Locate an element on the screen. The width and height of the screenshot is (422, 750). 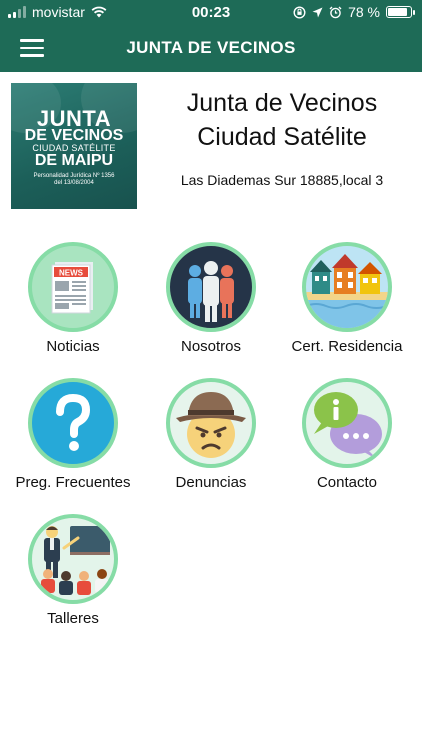
menu-item-label: Contacto is located at coordinates (347, 482).